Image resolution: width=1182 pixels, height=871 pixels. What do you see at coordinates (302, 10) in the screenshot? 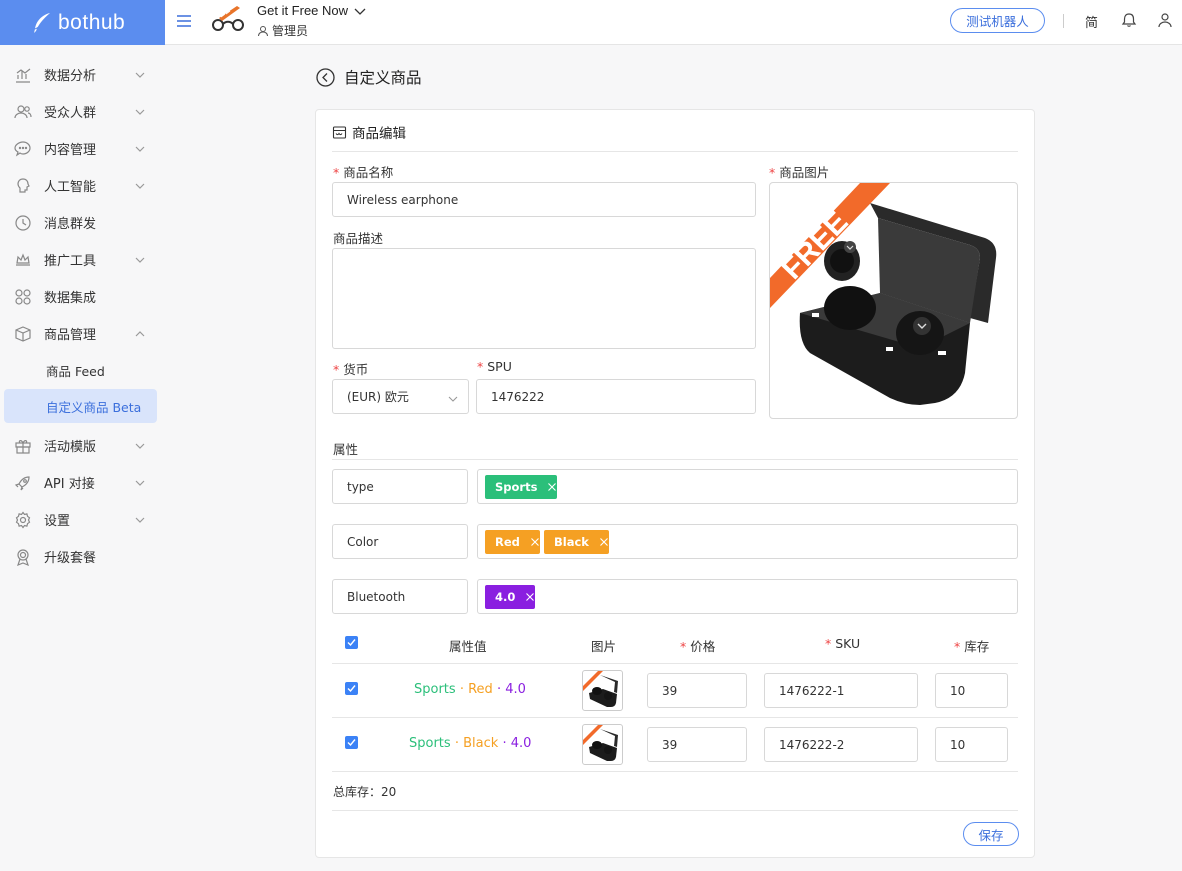
I see `app-title: Get it Free Now` at bounding box center [302, 10].